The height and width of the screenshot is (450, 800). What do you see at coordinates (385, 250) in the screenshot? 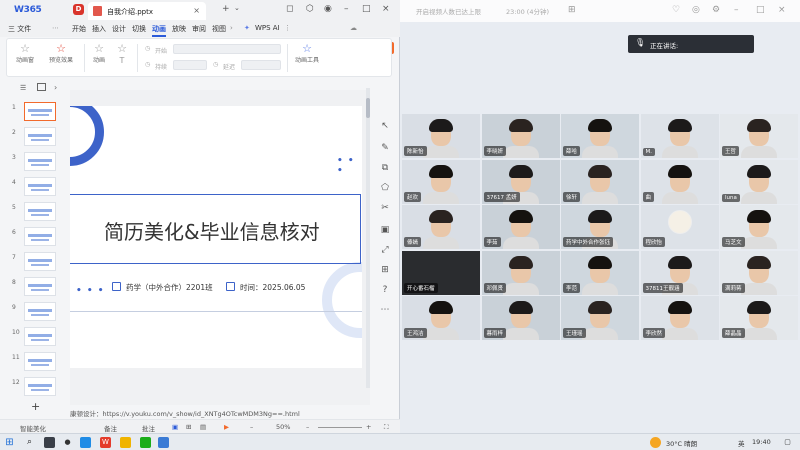
I see `transform-icon: ⤢` at bounding box center [385, 250].